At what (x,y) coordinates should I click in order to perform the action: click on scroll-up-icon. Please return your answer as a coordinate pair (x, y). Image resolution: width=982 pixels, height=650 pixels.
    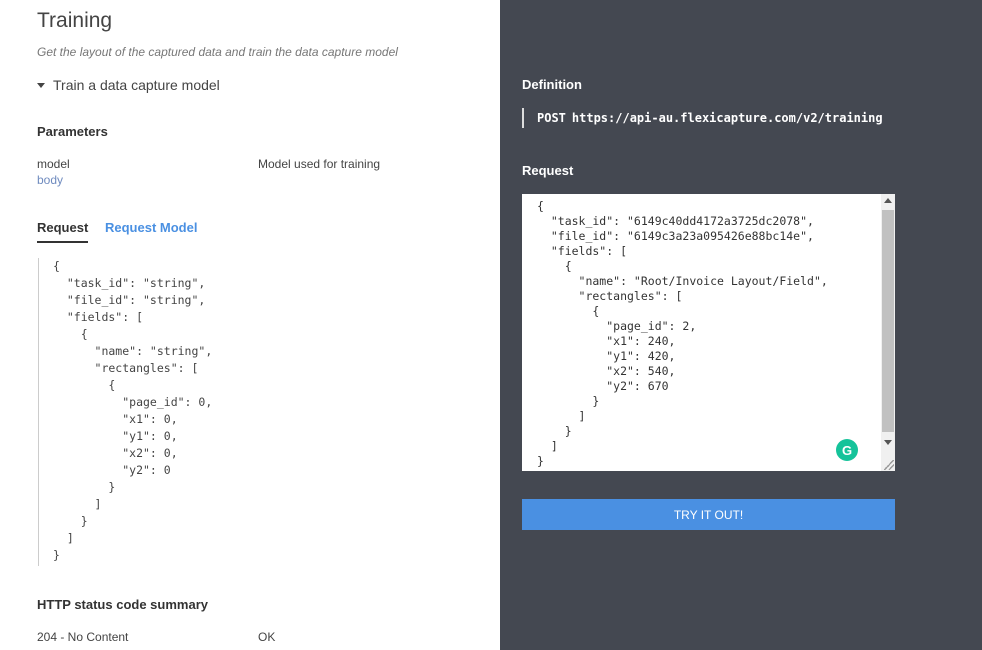
    Looking at the image, I should click on (888, 200).